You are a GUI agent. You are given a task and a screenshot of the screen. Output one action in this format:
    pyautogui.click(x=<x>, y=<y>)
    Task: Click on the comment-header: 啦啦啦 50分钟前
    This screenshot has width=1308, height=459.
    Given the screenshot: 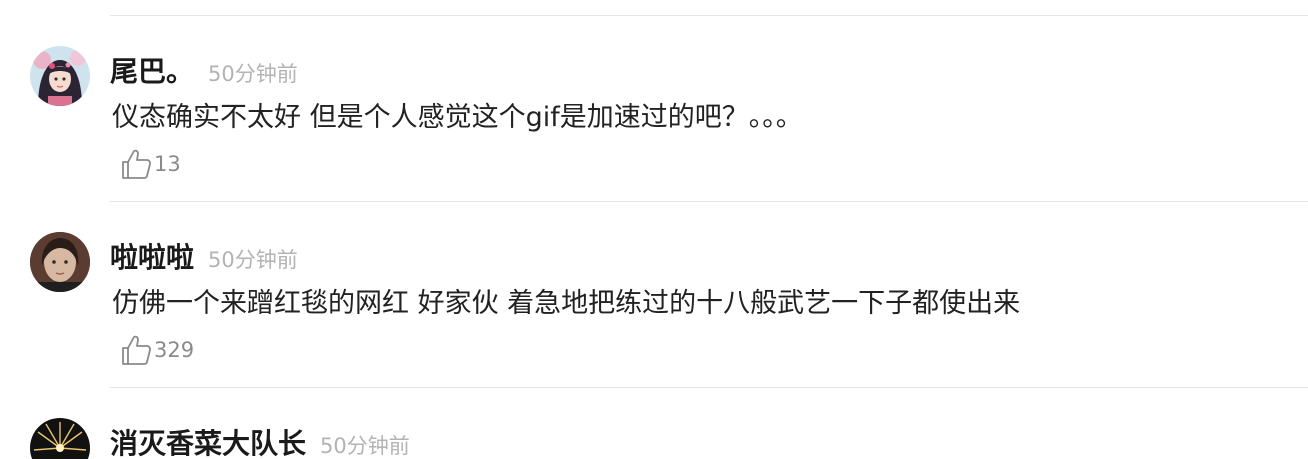 What is the action you would take?
    pyautogui.click(x=204, y=256)
    